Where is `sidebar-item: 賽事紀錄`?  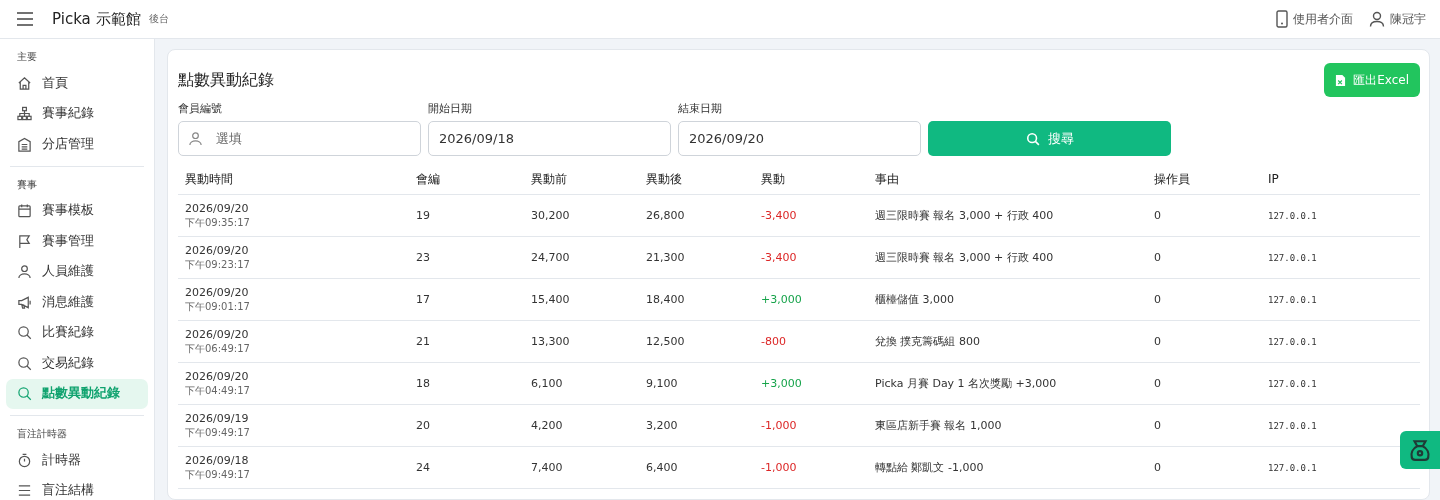
sidebar-item: 賽事紀錄 is located at coordinates (77, 113).